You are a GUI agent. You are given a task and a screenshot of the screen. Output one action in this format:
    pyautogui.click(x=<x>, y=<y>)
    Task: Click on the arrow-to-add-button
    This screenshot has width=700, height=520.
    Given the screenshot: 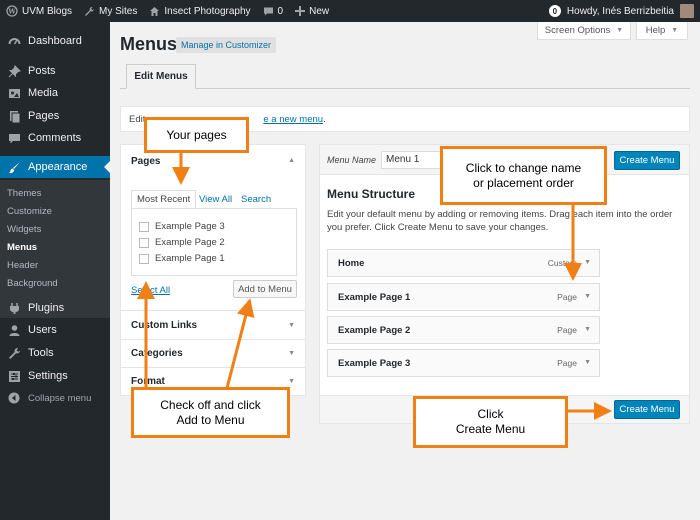 What is the action you would take?
    pyautogui.click(x=240, y=343)
    